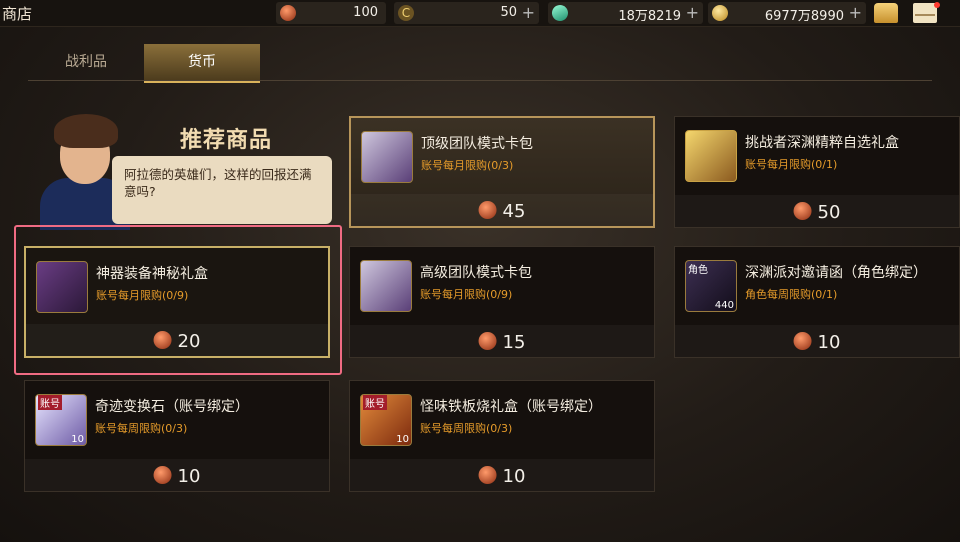 This screenshot has height=542, width=960. What do you see at coordinates (480, 80) in the screenshot?
I see `tab-divider` at bounding box center [480, 80].